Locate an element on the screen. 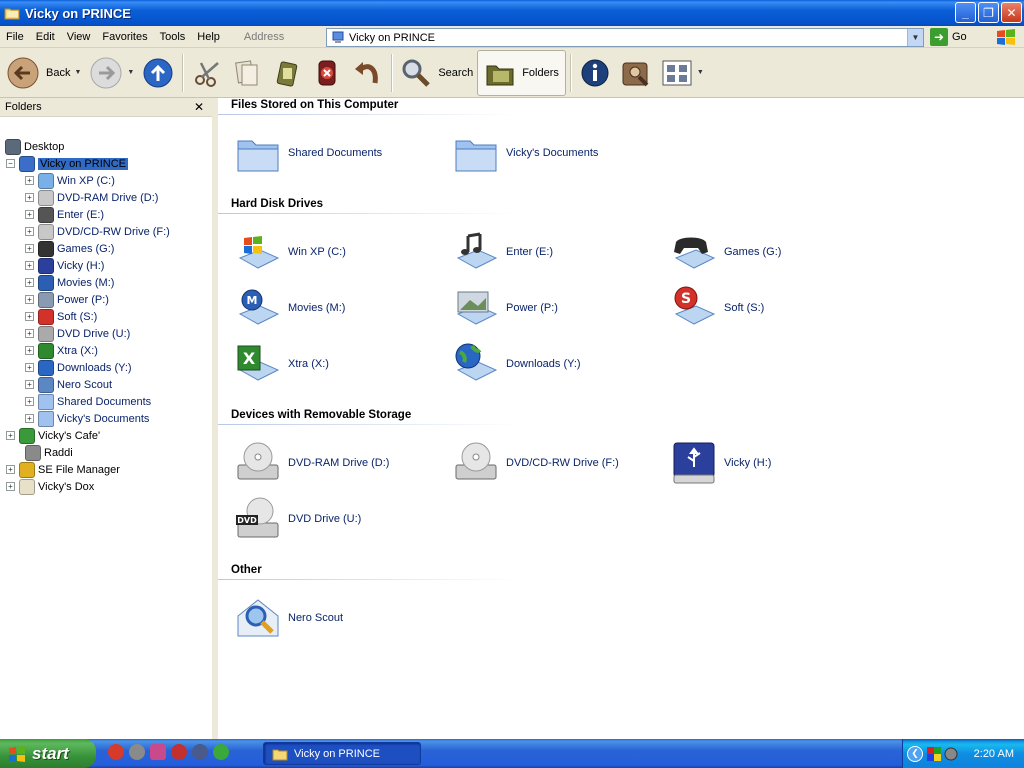 The height and width of the screenshot is (768, 1024). close-icon: ✕ is located at coordinates (199, 107).